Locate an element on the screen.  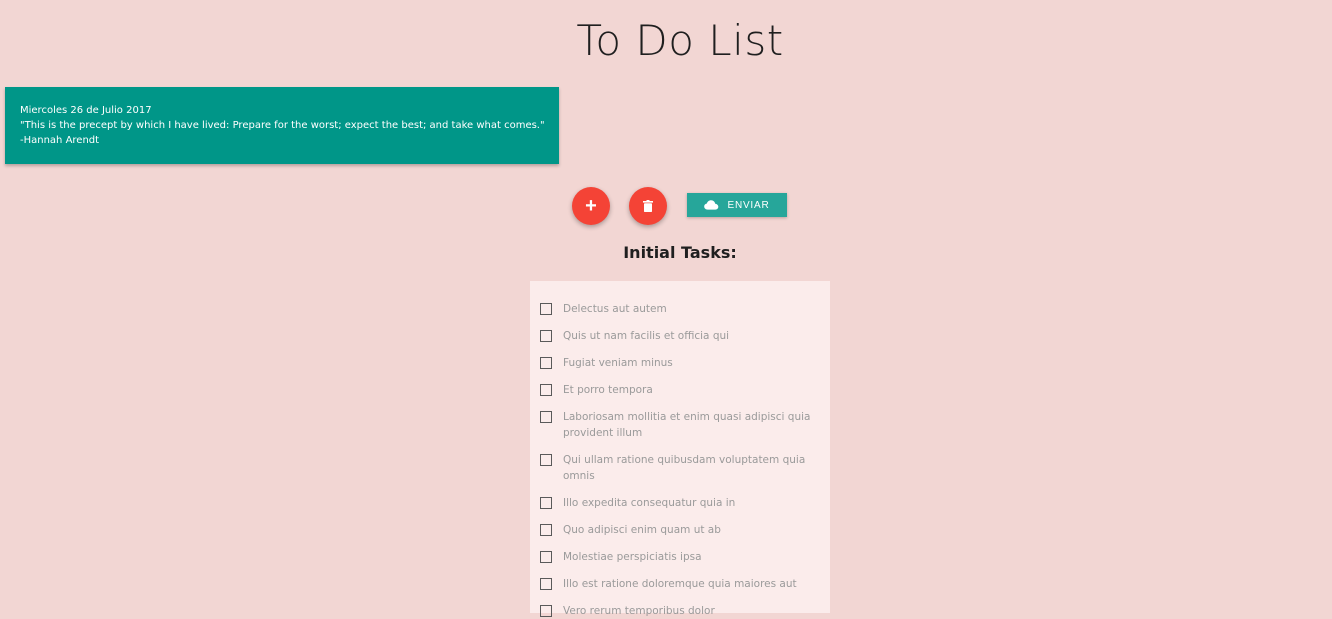
task-label: Delectus aut autem is located at coordinates (615, 309).